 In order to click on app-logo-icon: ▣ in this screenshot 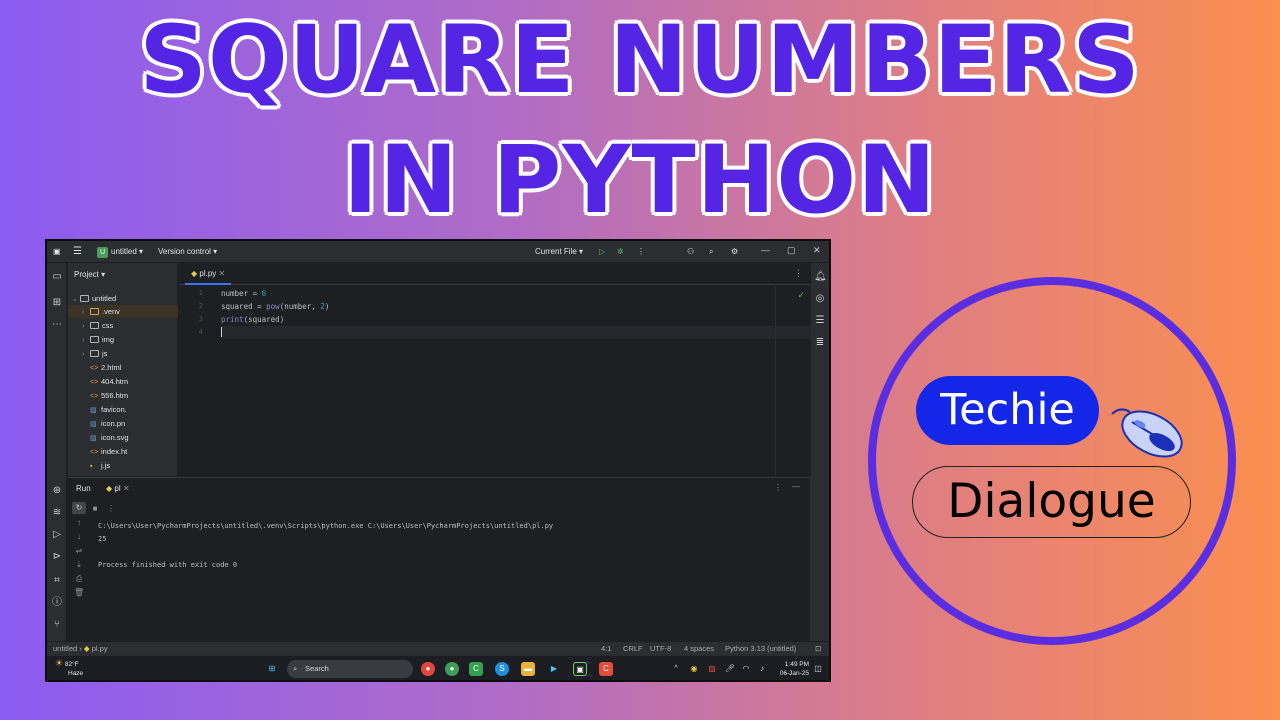, I will do `click(57, 252)`.